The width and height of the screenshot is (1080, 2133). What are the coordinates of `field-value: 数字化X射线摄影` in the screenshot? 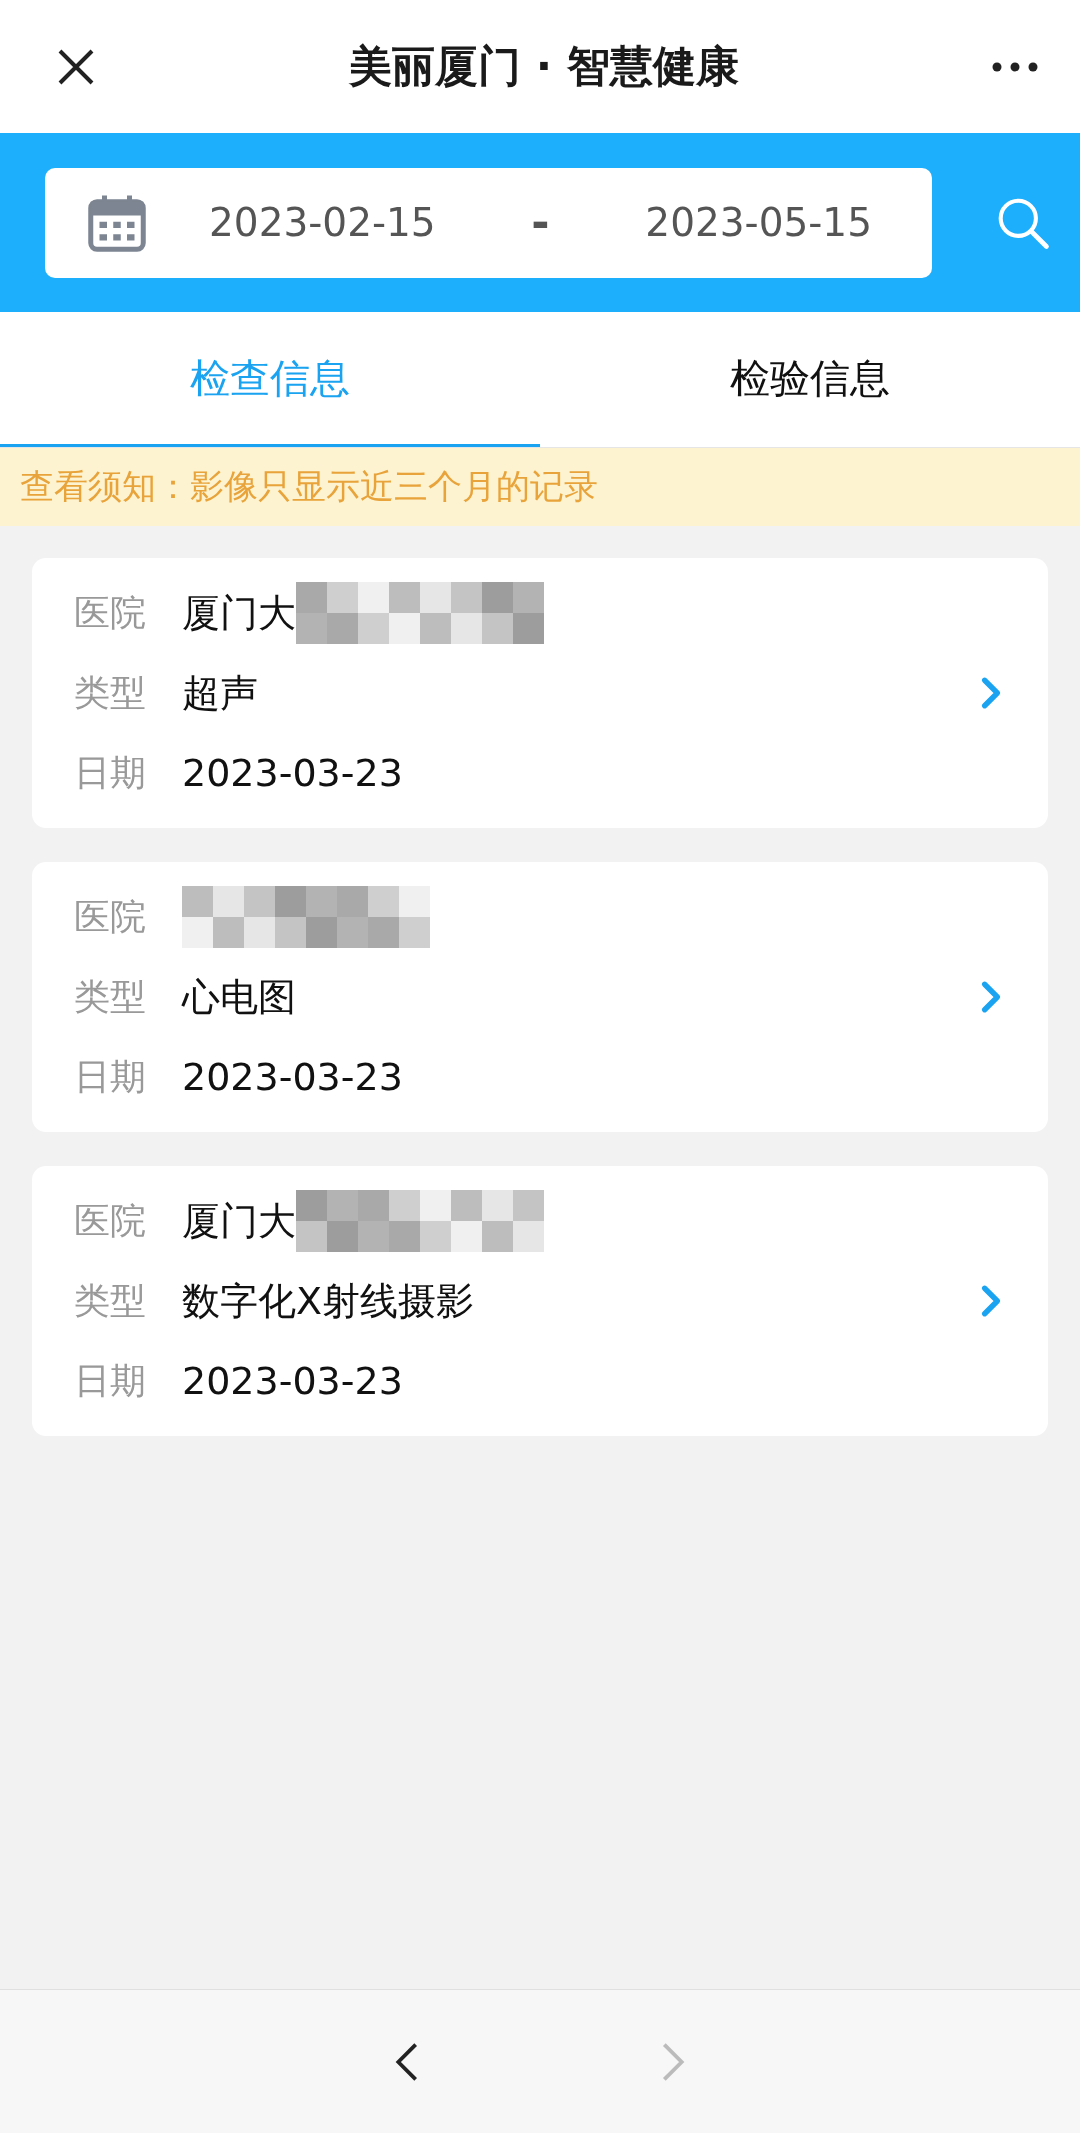 It's located at (328, 1301).